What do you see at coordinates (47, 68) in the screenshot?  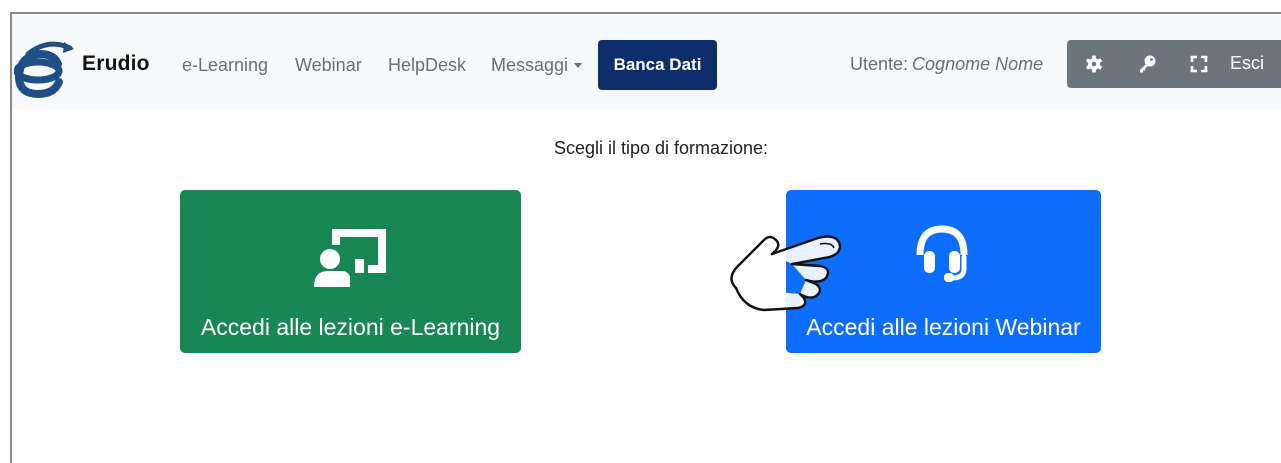 I see `erudio-logo-icon` at bounding box center [47, 68].